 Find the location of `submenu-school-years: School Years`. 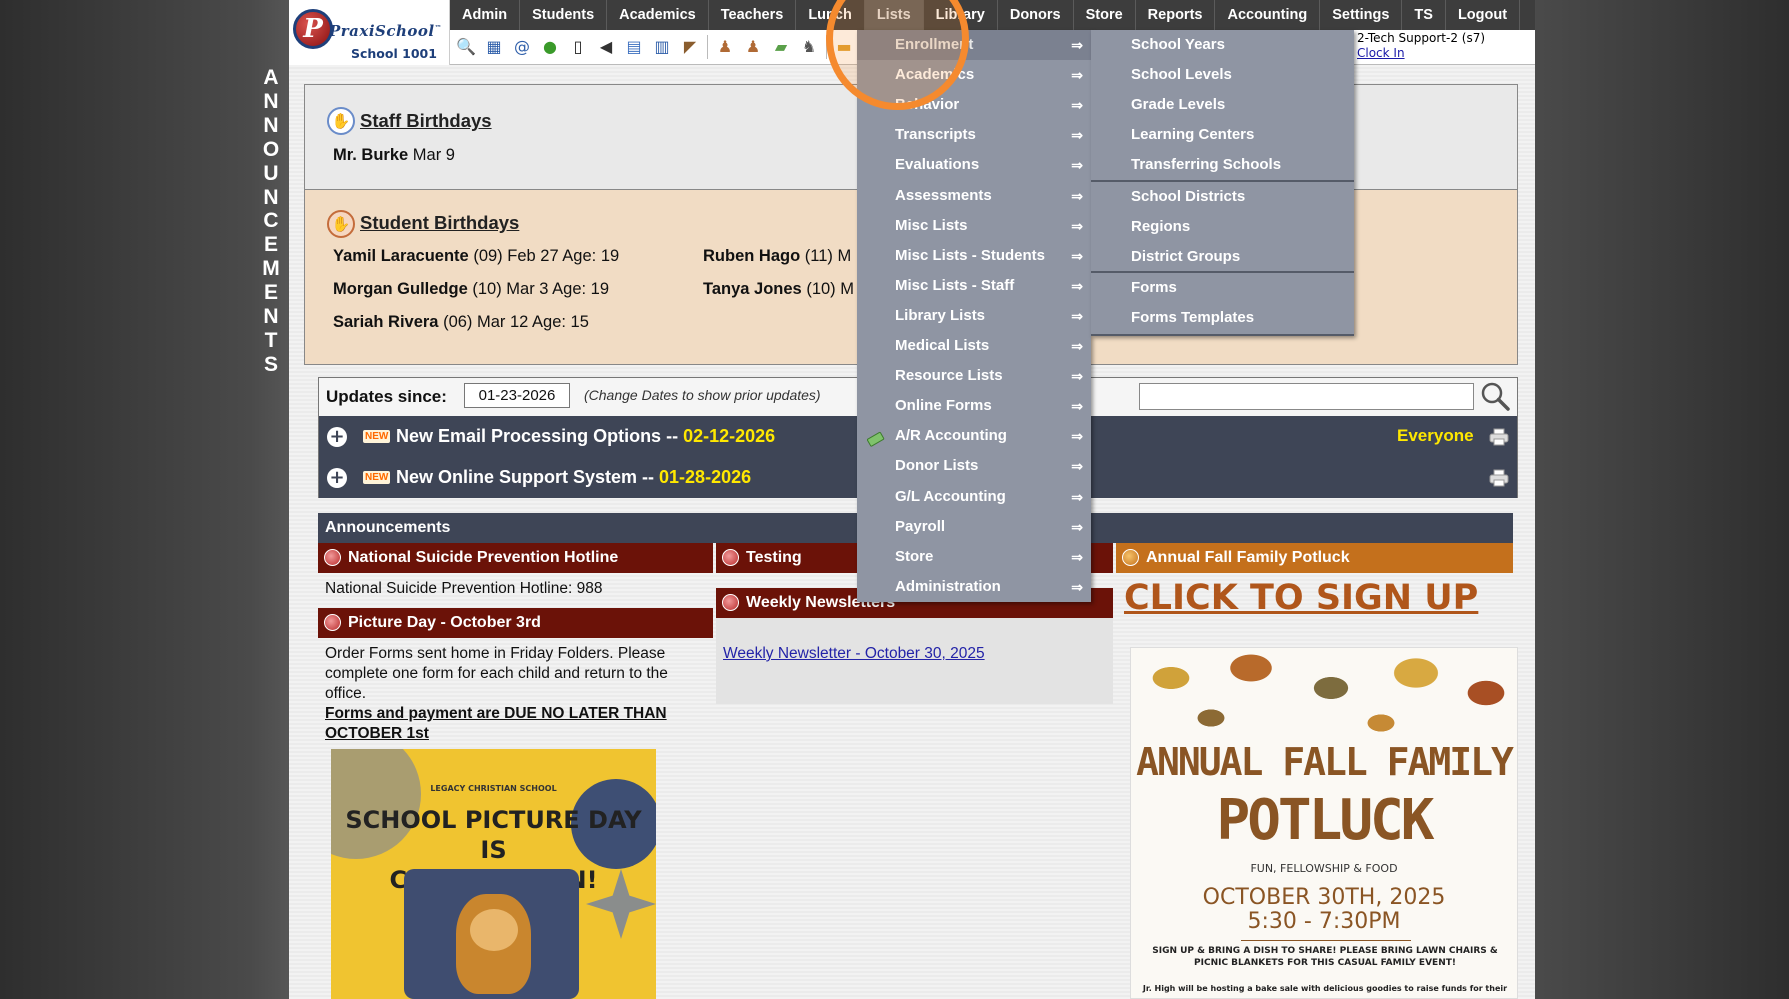

submenu-school-years: School Years is located at coordinates (1222, 45).